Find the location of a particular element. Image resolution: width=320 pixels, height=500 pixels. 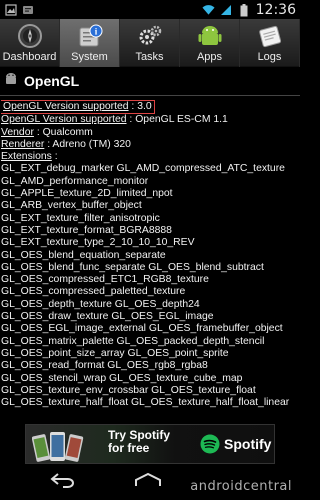

ad-headline: Try Spotify for free is located at coordinates (139, 442).